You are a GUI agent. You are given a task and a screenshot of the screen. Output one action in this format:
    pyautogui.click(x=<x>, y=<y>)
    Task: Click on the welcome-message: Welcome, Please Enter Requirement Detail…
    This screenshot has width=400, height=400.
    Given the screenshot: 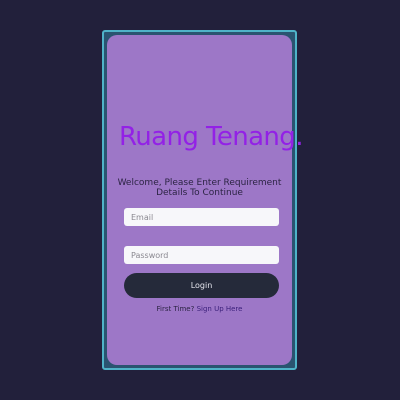 What is the action you would take?
    pyautogui.click(x=199, y=188)
    